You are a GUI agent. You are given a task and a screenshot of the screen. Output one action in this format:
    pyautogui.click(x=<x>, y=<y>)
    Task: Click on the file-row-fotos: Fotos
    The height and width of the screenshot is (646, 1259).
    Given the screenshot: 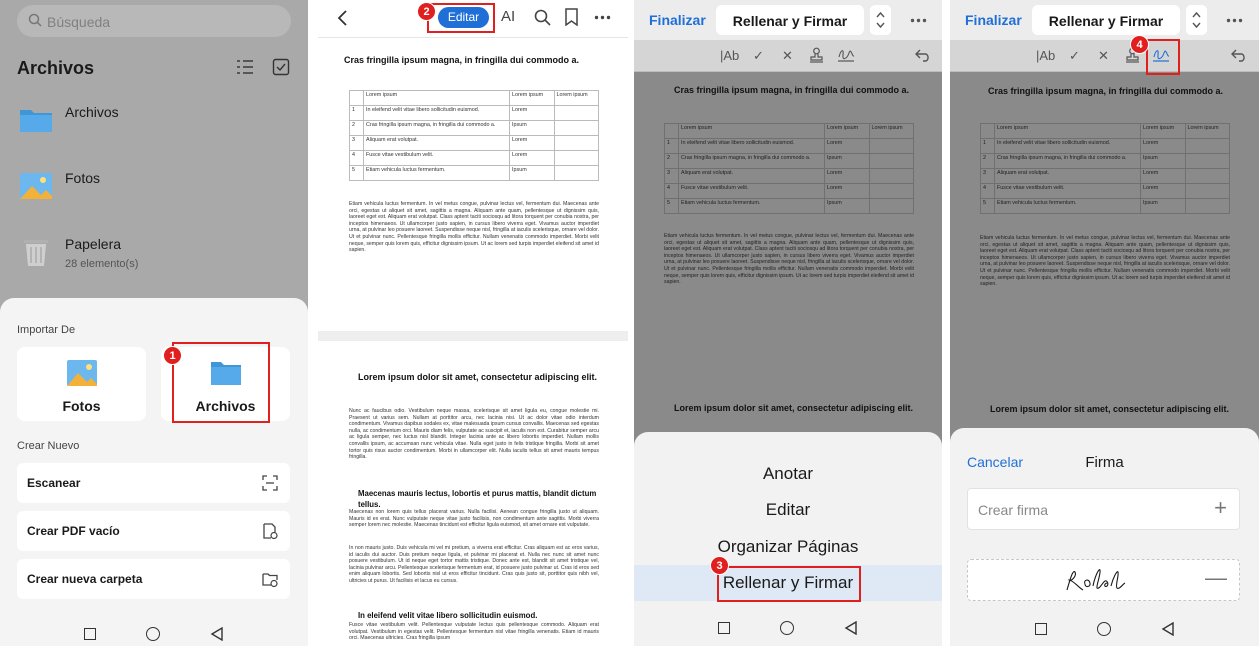 What is the action you would take?
    pyautogui.click(x=157, y=193)
    